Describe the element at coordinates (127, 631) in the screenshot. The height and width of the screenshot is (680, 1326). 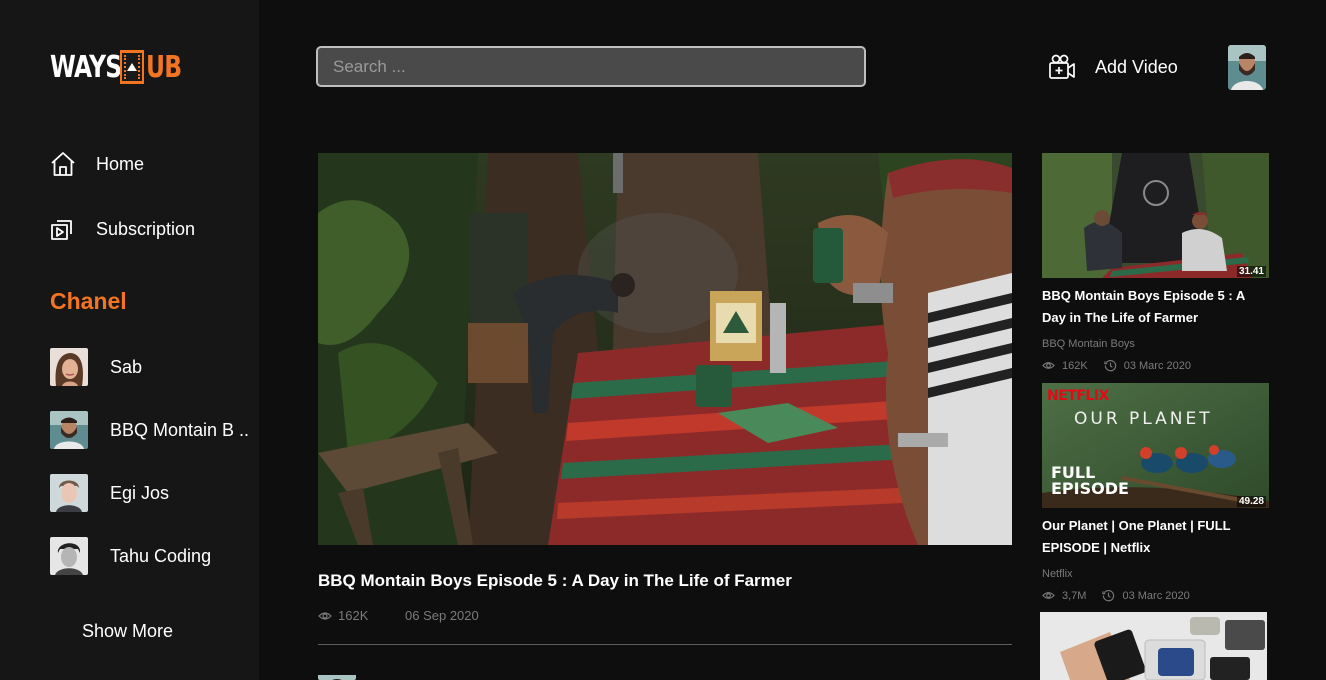
I see `show-more-button: Show More` at that location.